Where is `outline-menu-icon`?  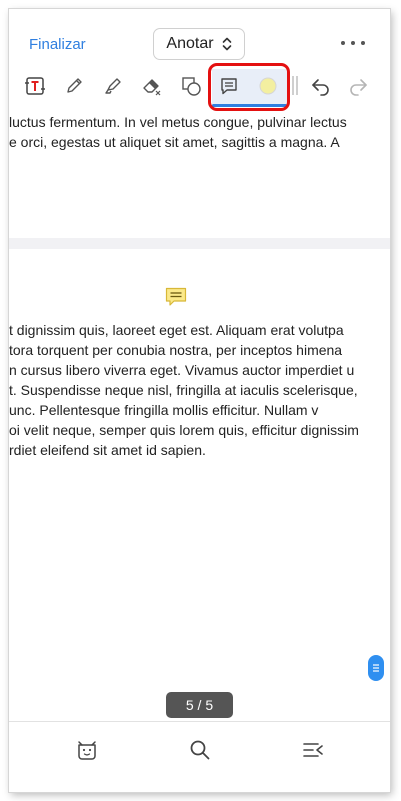 outline-menu-icon is located at coordinates (313, 750).